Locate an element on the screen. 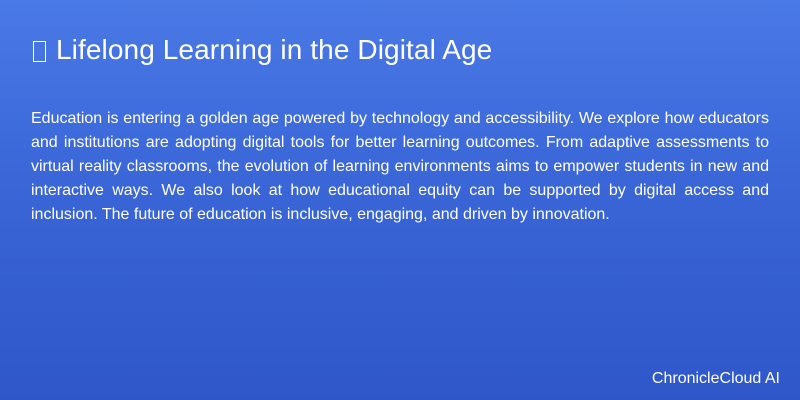  slide-title: Lifelong Learning in the Digital Age is located at coordinates (274, 49).